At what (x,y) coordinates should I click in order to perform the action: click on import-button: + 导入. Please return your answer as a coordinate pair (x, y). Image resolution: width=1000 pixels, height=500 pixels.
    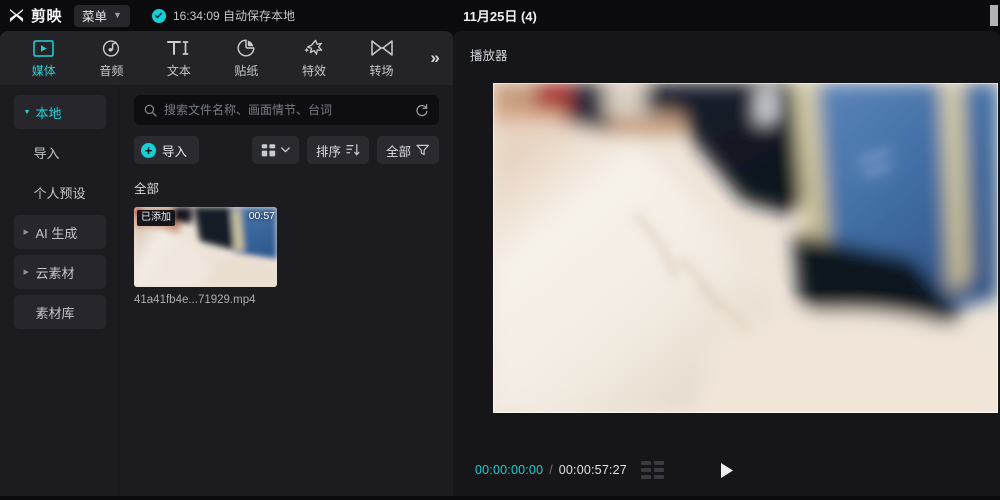
    Looking at the image, I should click on (167, 150).